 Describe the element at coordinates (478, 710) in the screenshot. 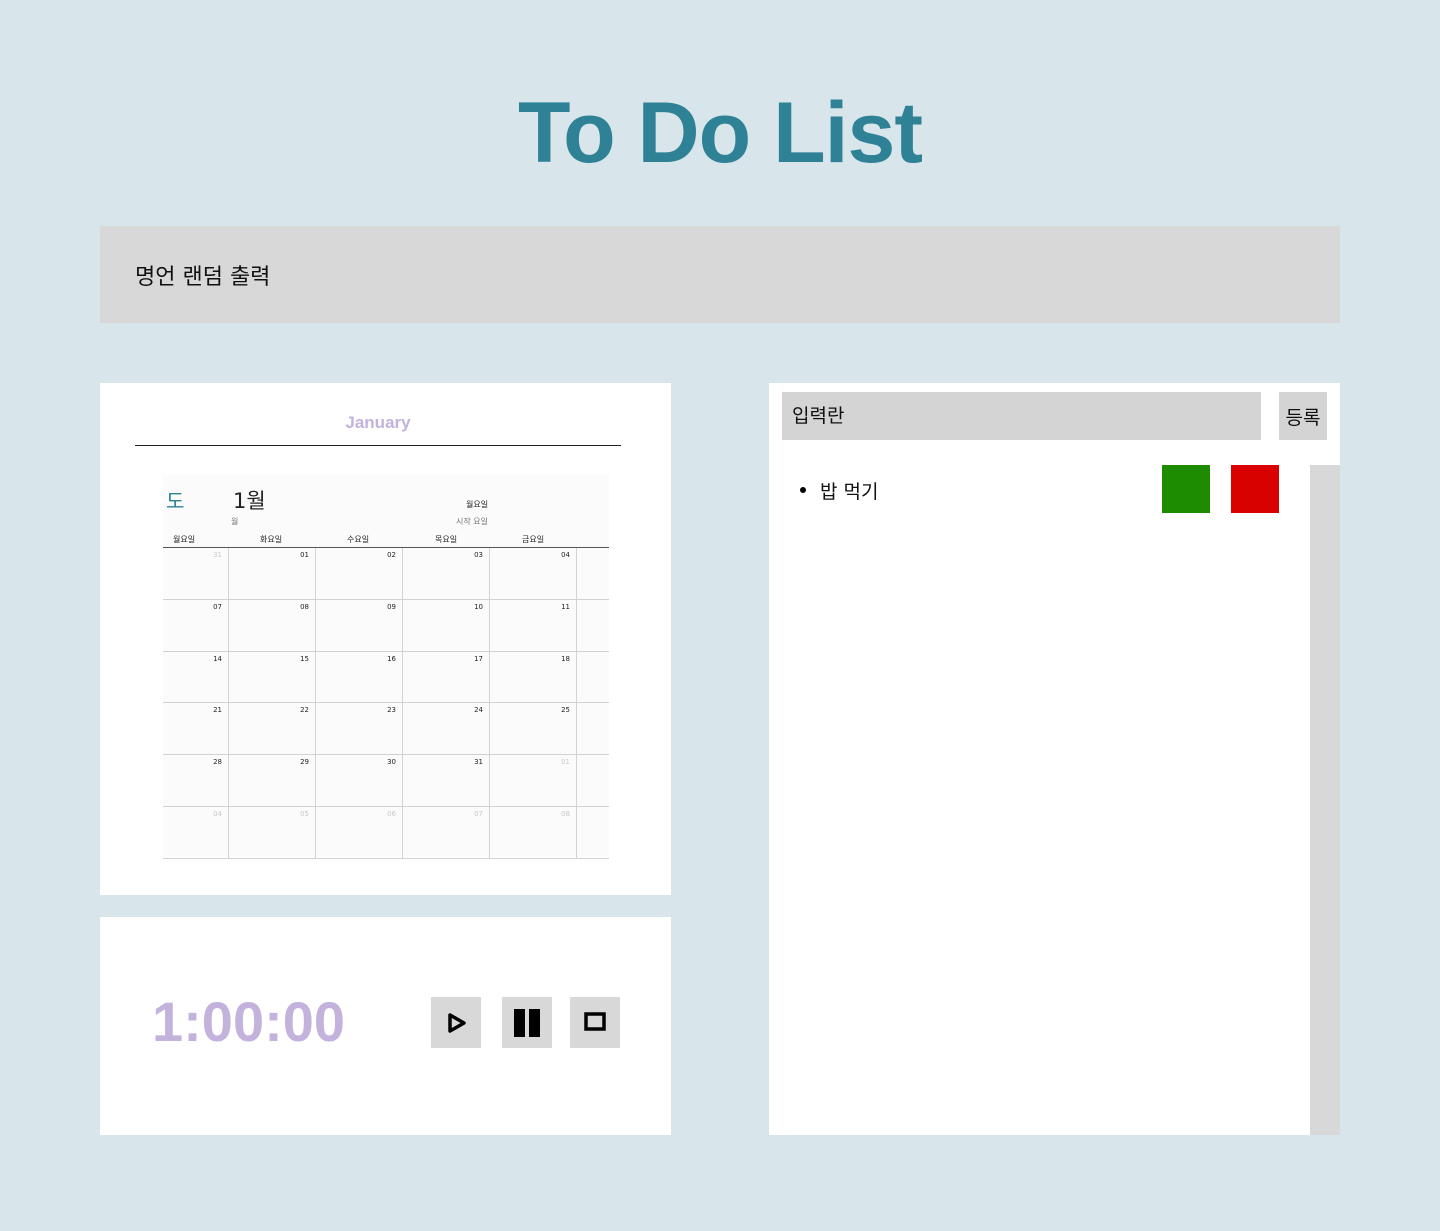

I see `calendar-day-number: 24` at that location.